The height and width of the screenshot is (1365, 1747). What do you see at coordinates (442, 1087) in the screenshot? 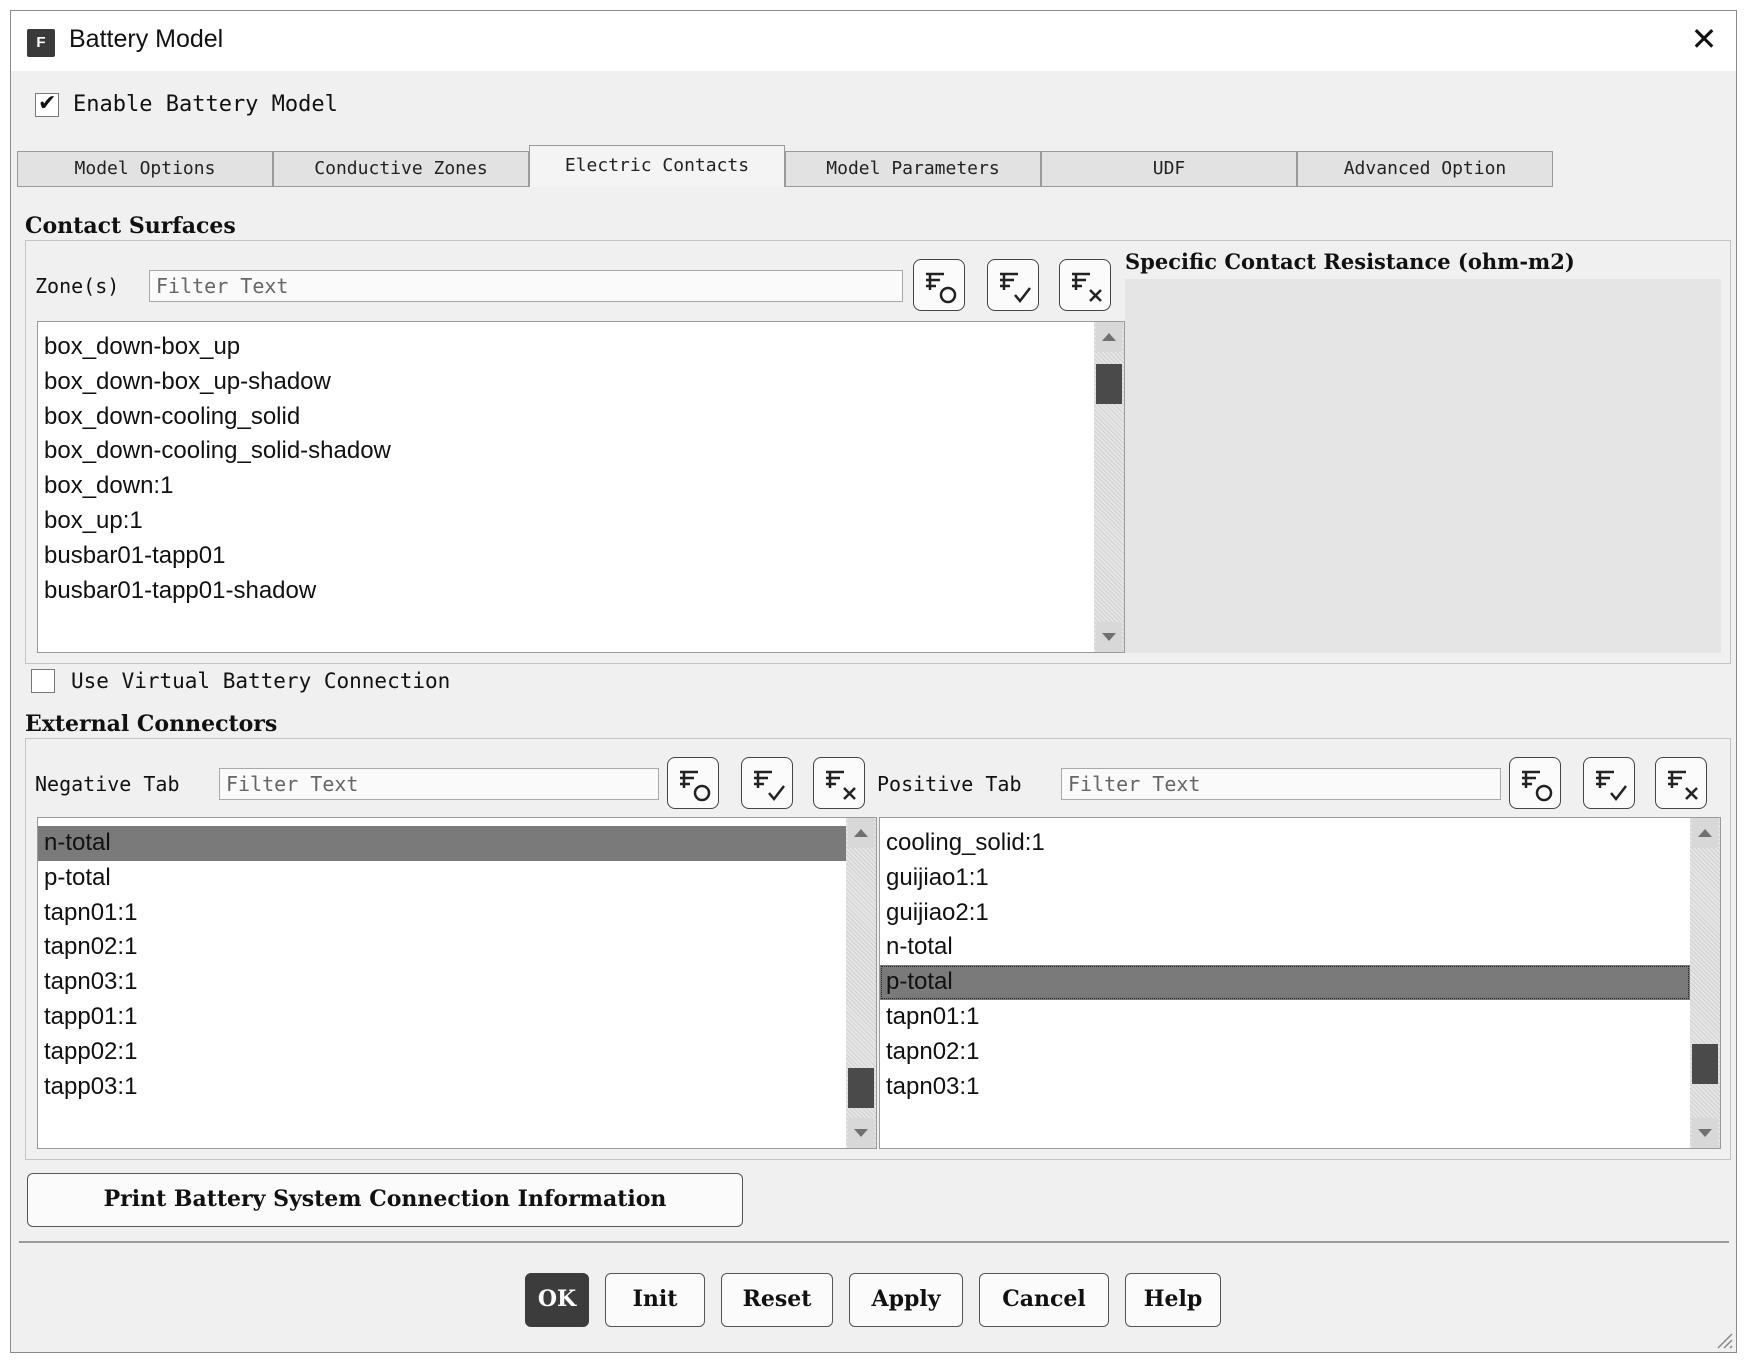
I see `list-item: tapp03:1` at bounding box center [442, 1087].